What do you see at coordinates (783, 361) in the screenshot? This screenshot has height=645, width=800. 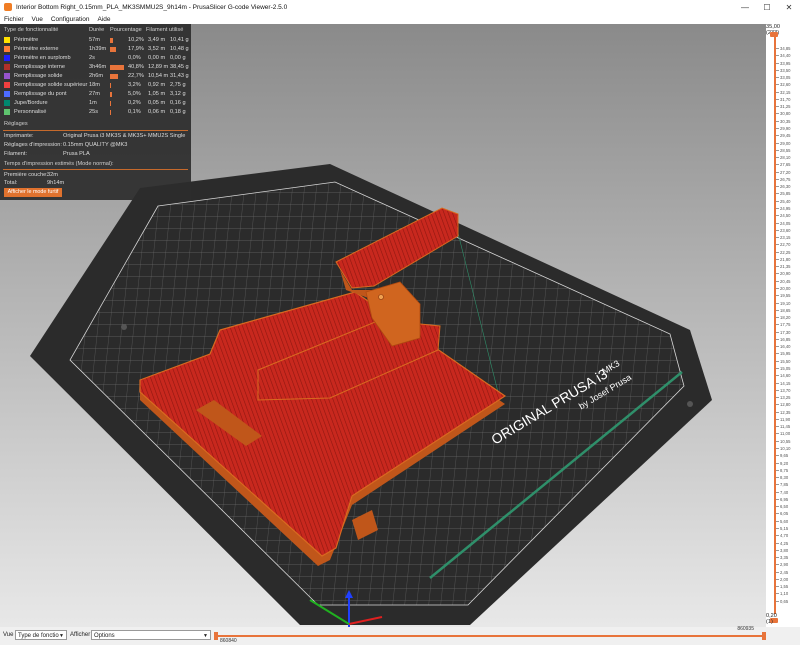 I see `layer-tick-label: 15,50` at bounding box center [783, 361].